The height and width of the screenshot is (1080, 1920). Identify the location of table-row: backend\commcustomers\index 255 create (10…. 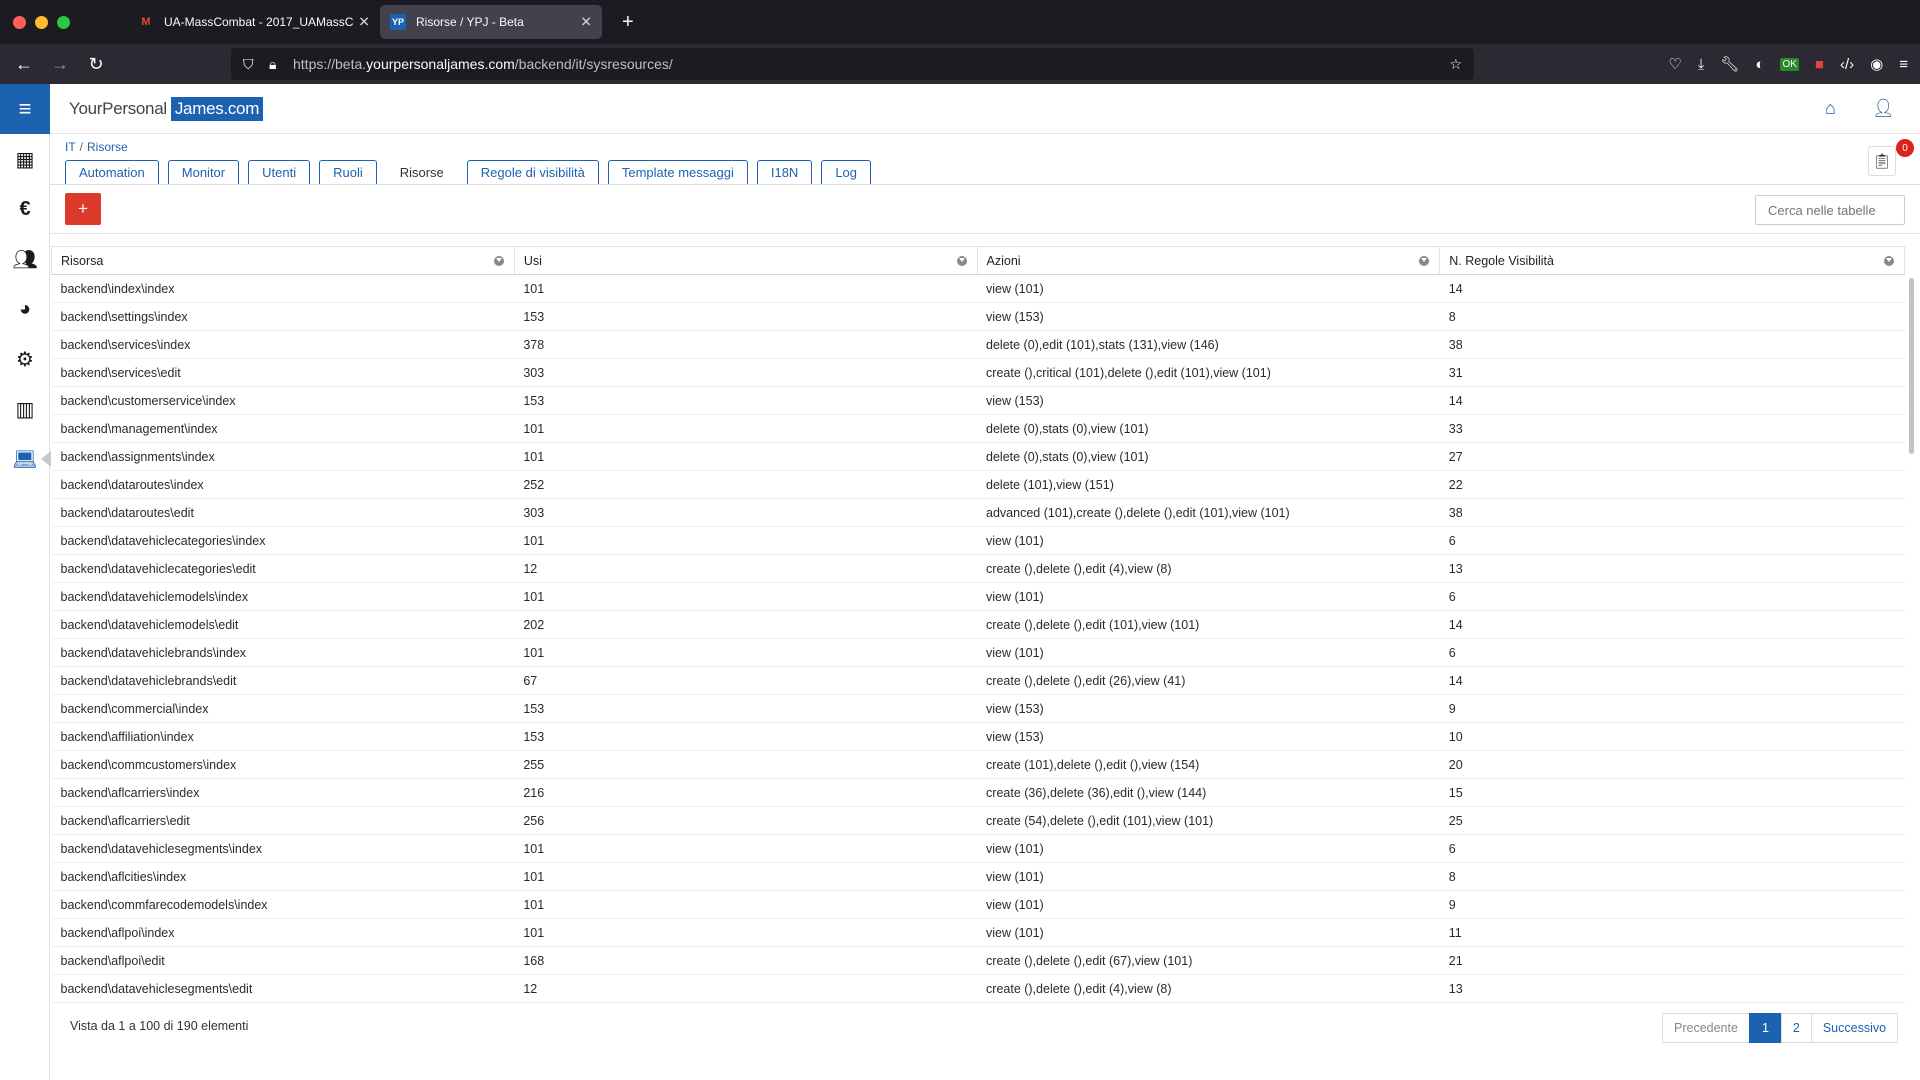
(978, 764).